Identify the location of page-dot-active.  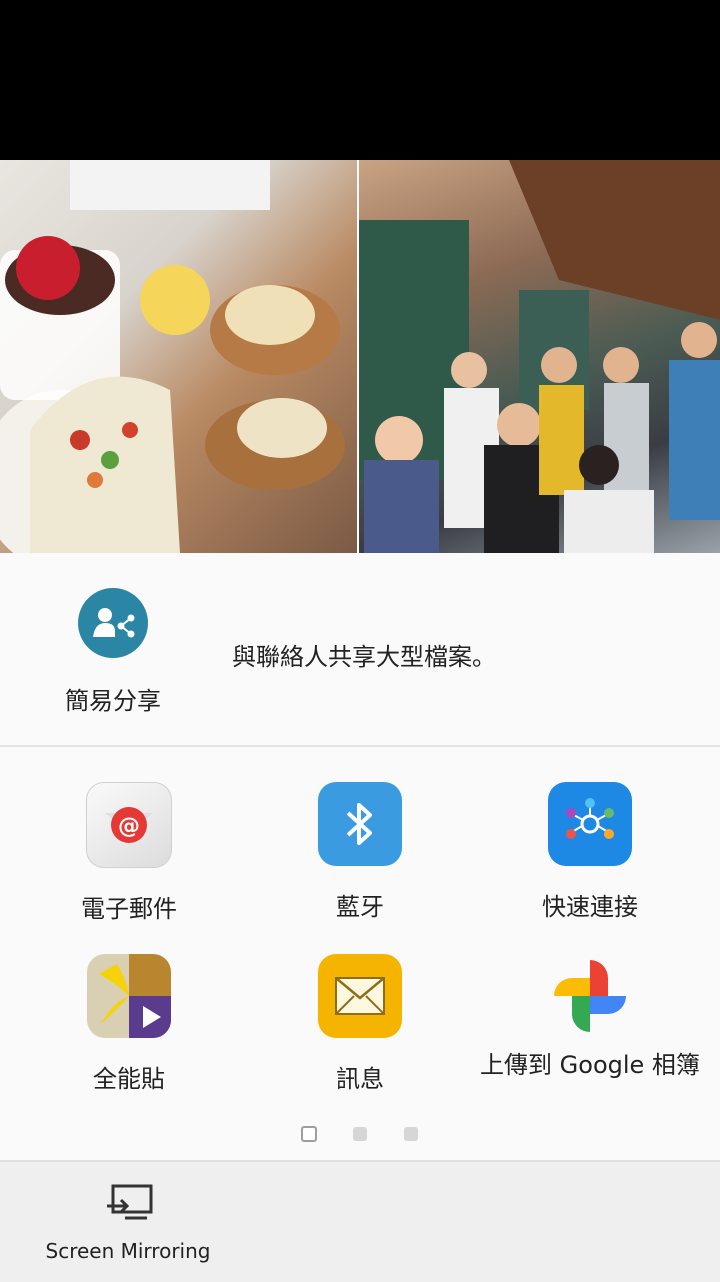
(309, 1134).